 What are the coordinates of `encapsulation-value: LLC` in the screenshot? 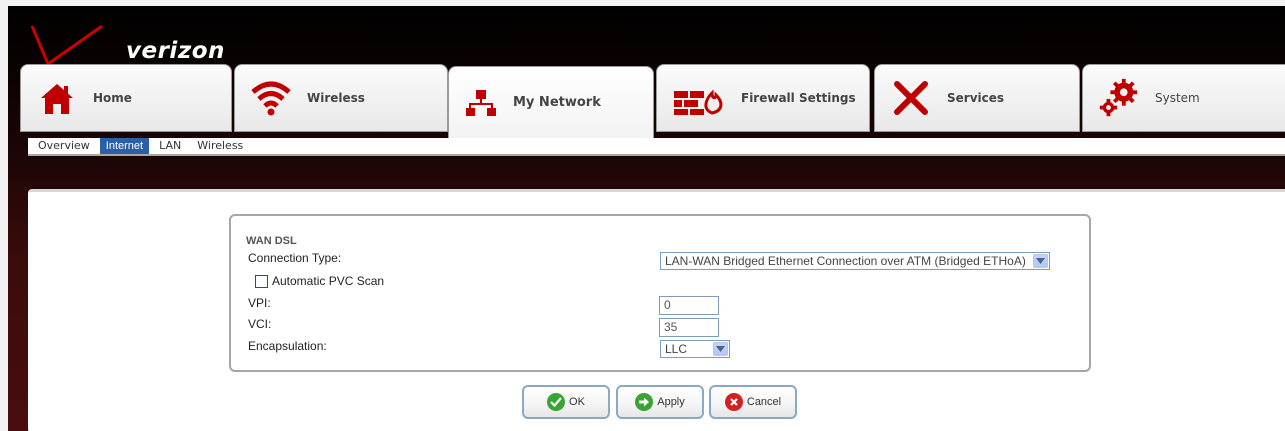 It's located at (676, 349).